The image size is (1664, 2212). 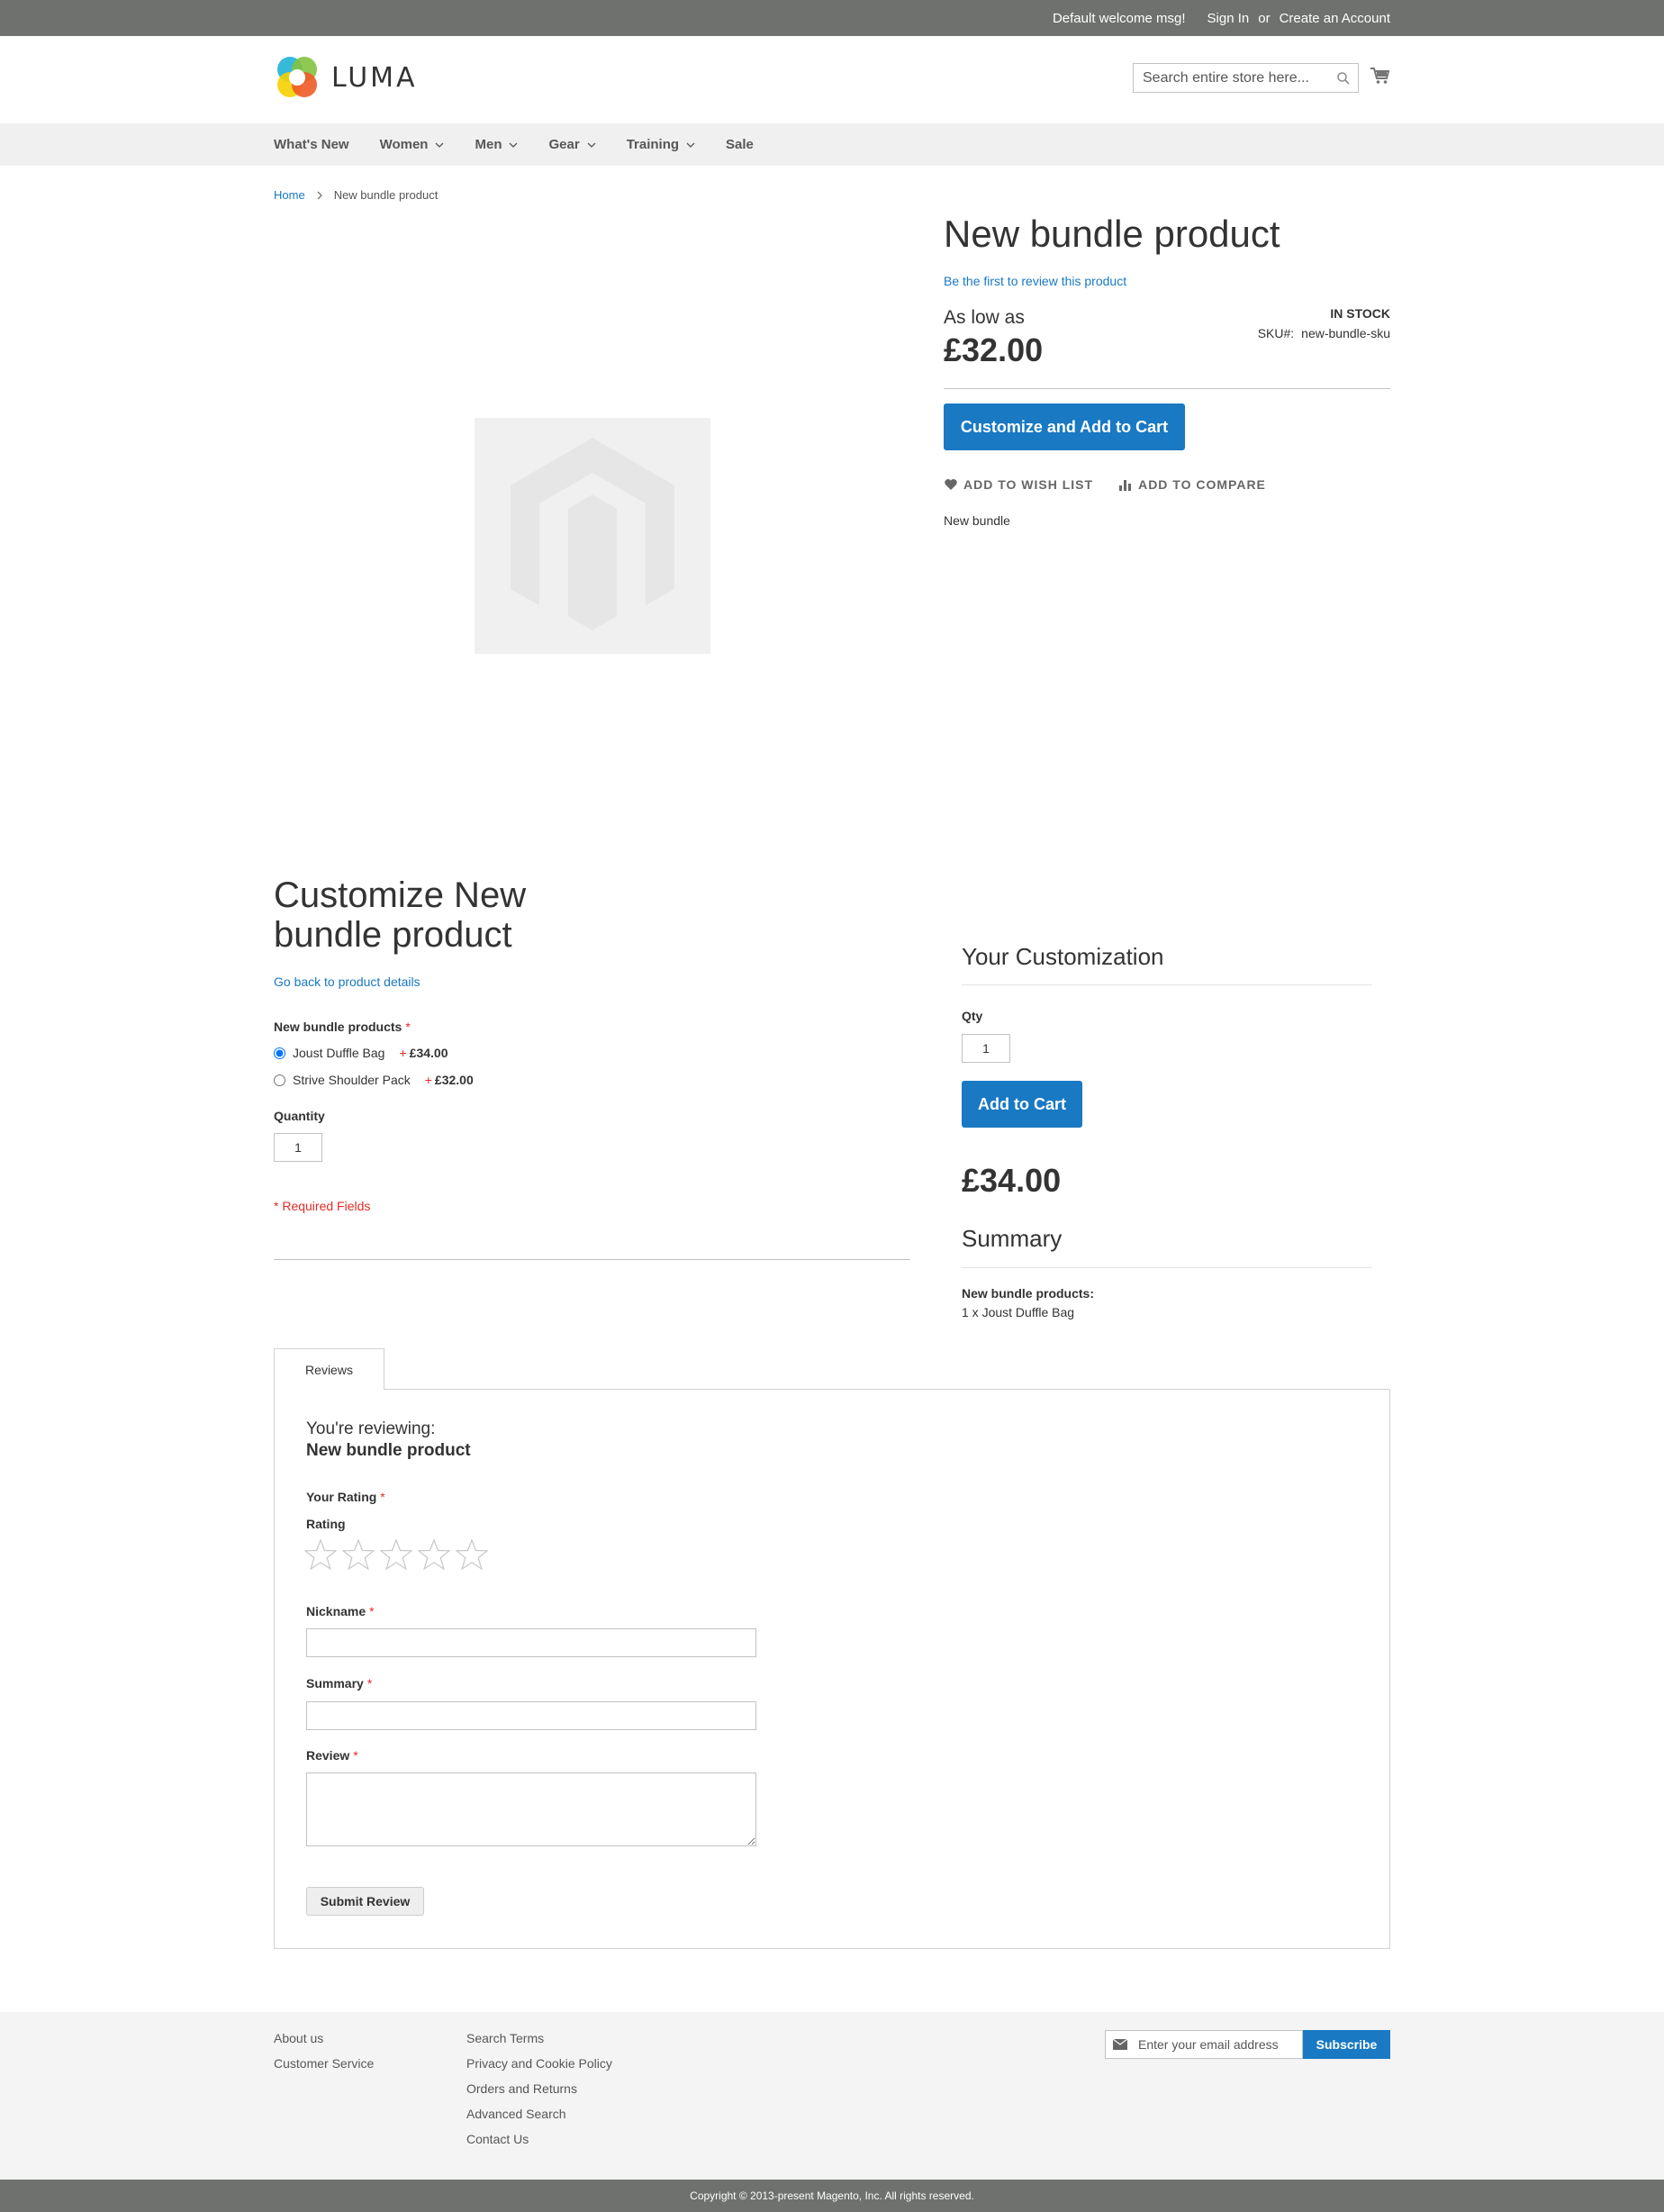 What do you see at coordinates (412, 145) in the screenshot?
I see `nav-item-women: Women` at bounding box center [412, 145].